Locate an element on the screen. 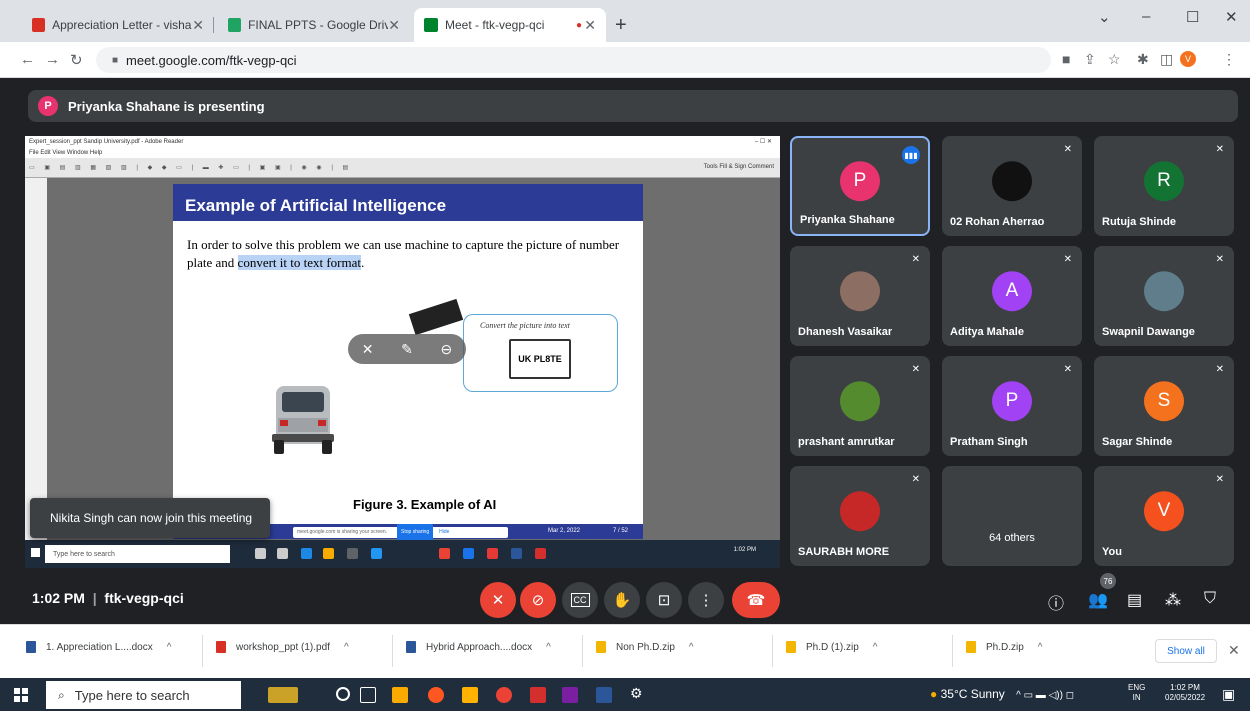  camera-icon: ■ is located at coordinates (1066, 59).